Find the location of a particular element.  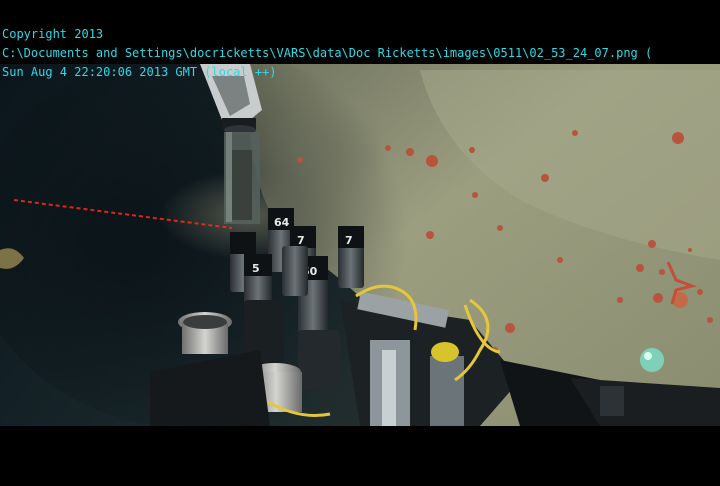

empty-cup-rim is located at coordinates (205, 322).